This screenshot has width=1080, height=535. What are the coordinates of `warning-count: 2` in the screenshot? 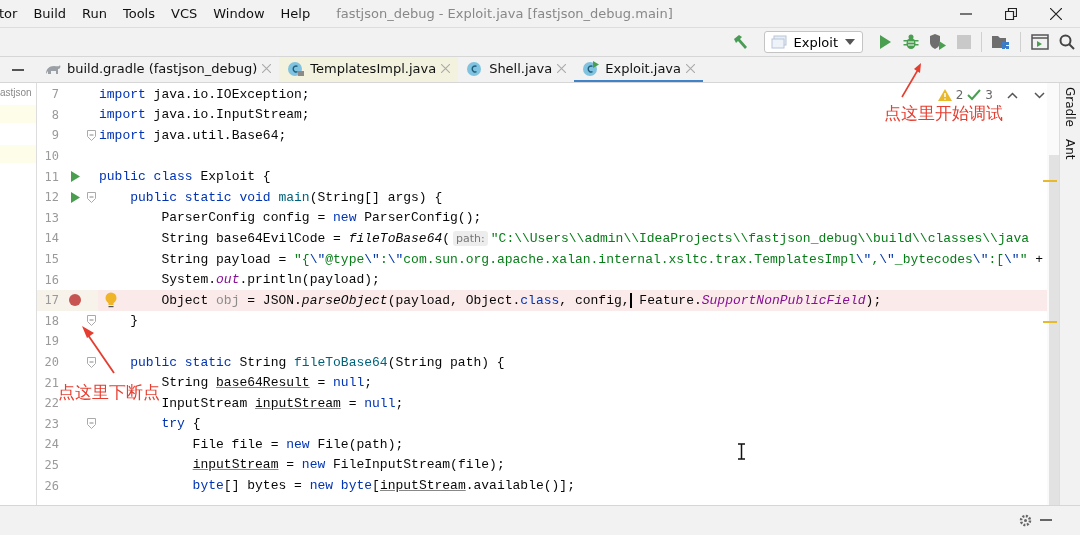 It's located at (959, 95).